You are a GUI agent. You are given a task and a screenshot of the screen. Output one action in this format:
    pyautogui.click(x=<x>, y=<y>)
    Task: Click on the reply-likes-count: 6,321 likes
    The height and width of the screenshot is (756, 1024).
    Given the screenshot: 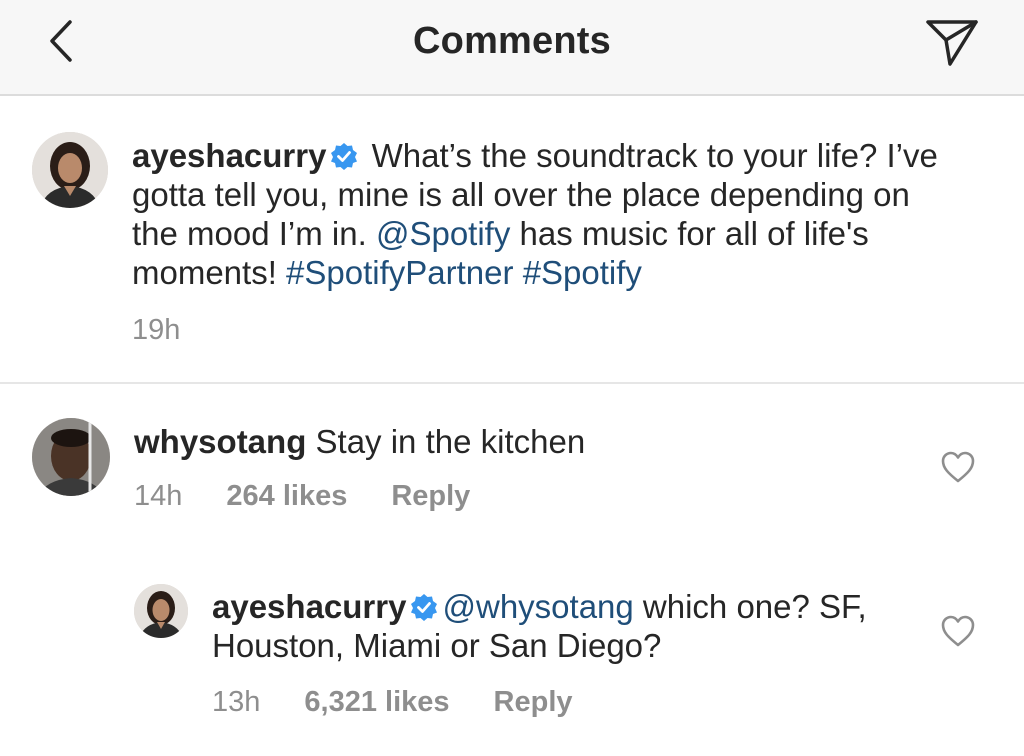 What is the action you would take?
    pyautogui.click(x=376, y=702)
    